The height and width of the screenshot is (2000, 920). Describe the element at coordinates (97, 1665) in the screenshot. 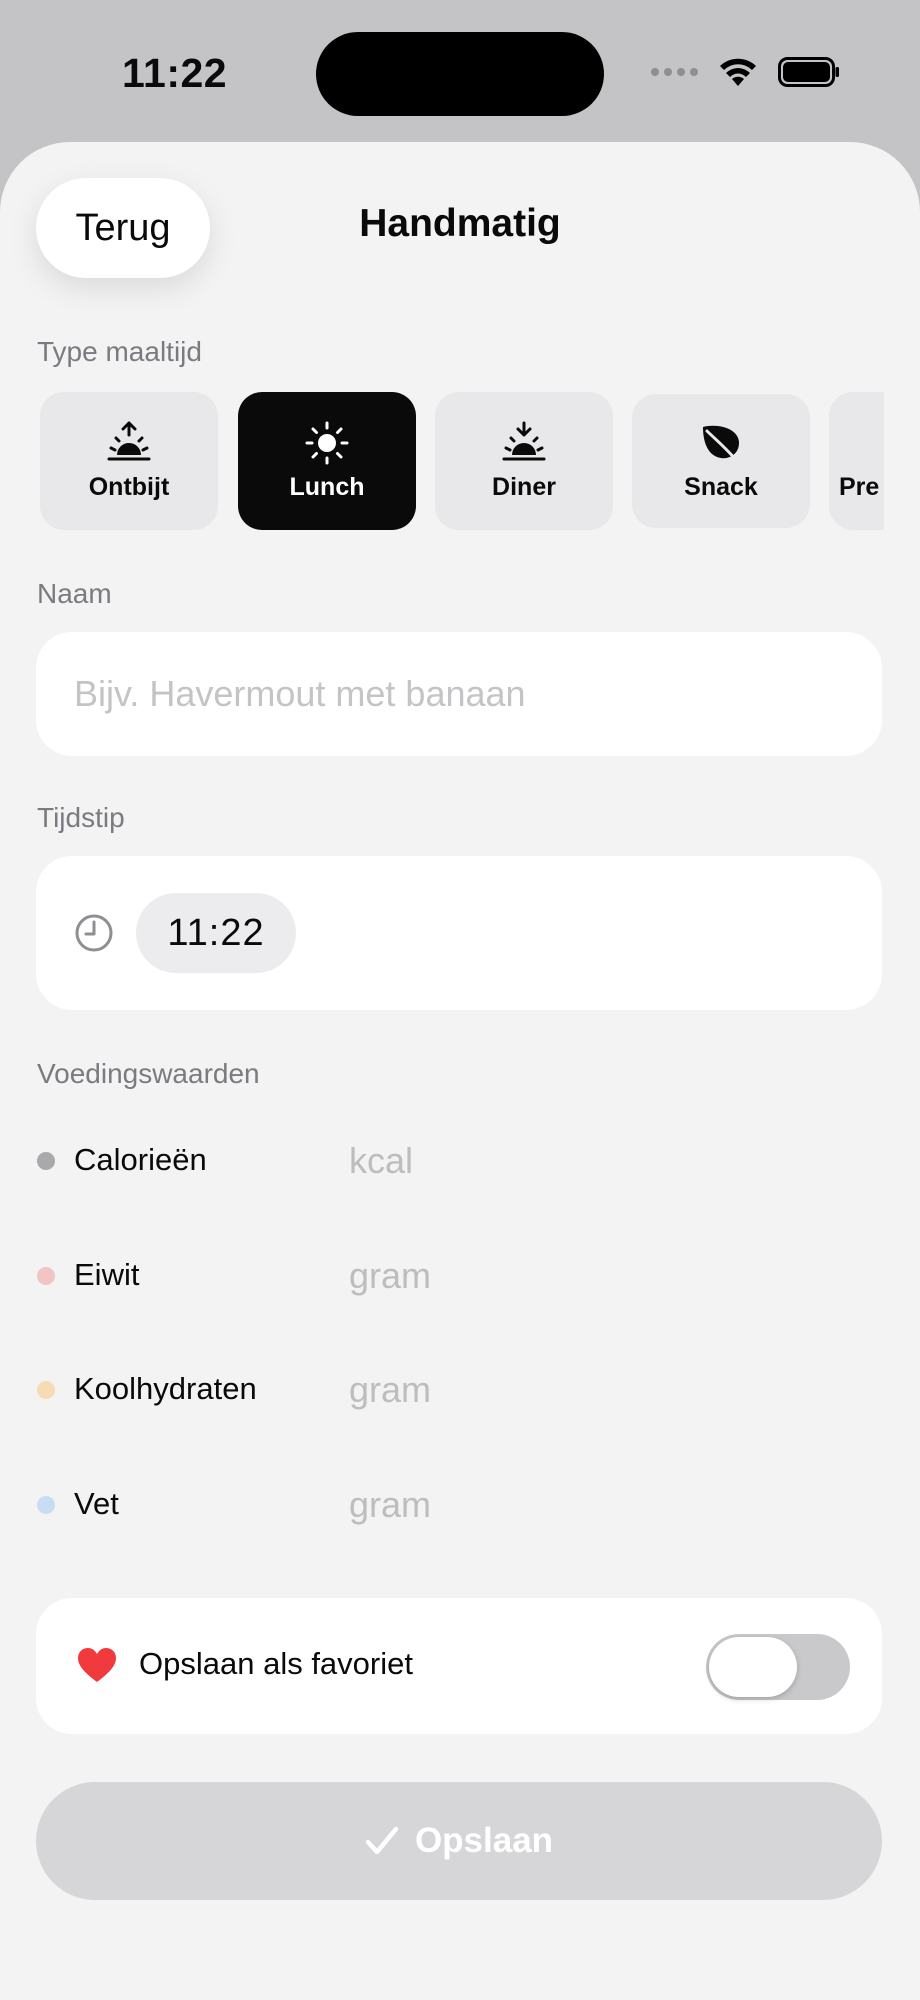

I see `heart-icon` at that location.